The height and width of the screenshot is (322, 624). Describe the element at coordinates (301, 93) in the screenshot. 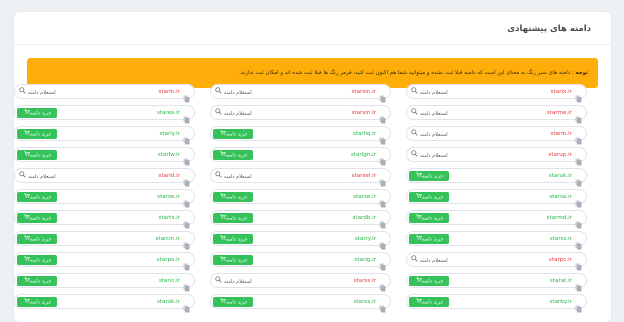

I see `domain-item: starsin.ir استعلام دامنه` at that location.